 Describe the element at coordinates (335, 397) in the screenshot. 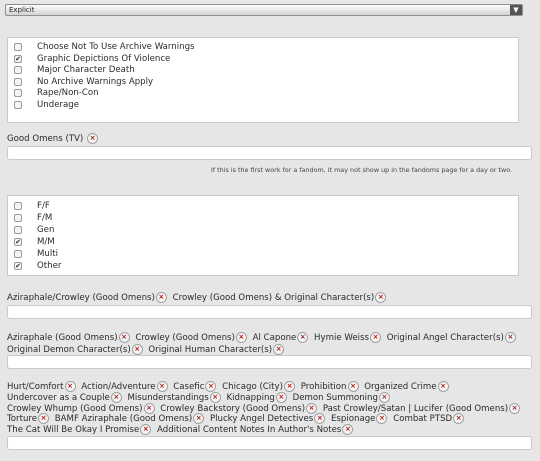

I see `tag-label: Demon Summoning` at that location.